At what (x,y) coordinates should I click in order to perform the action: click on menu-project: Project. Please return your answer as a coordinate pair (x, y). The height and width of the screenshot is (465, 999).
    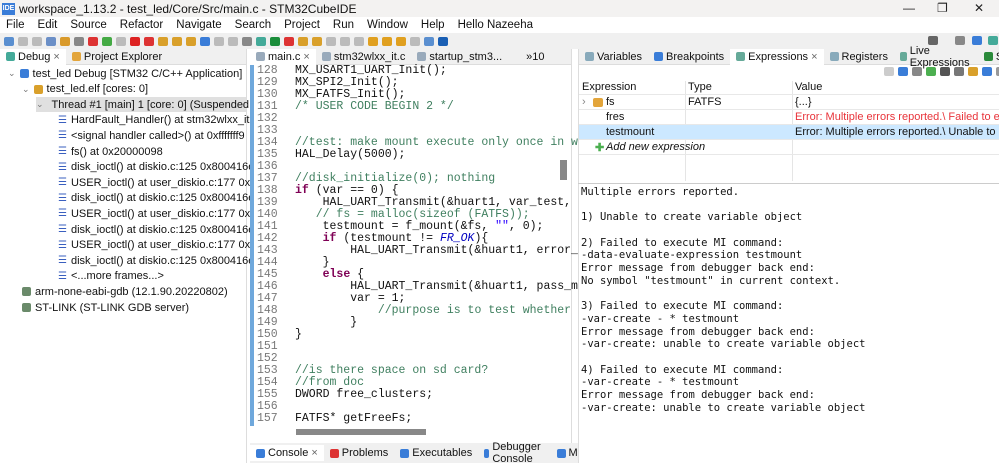
    Looking at the image, I should click on (302, 25).